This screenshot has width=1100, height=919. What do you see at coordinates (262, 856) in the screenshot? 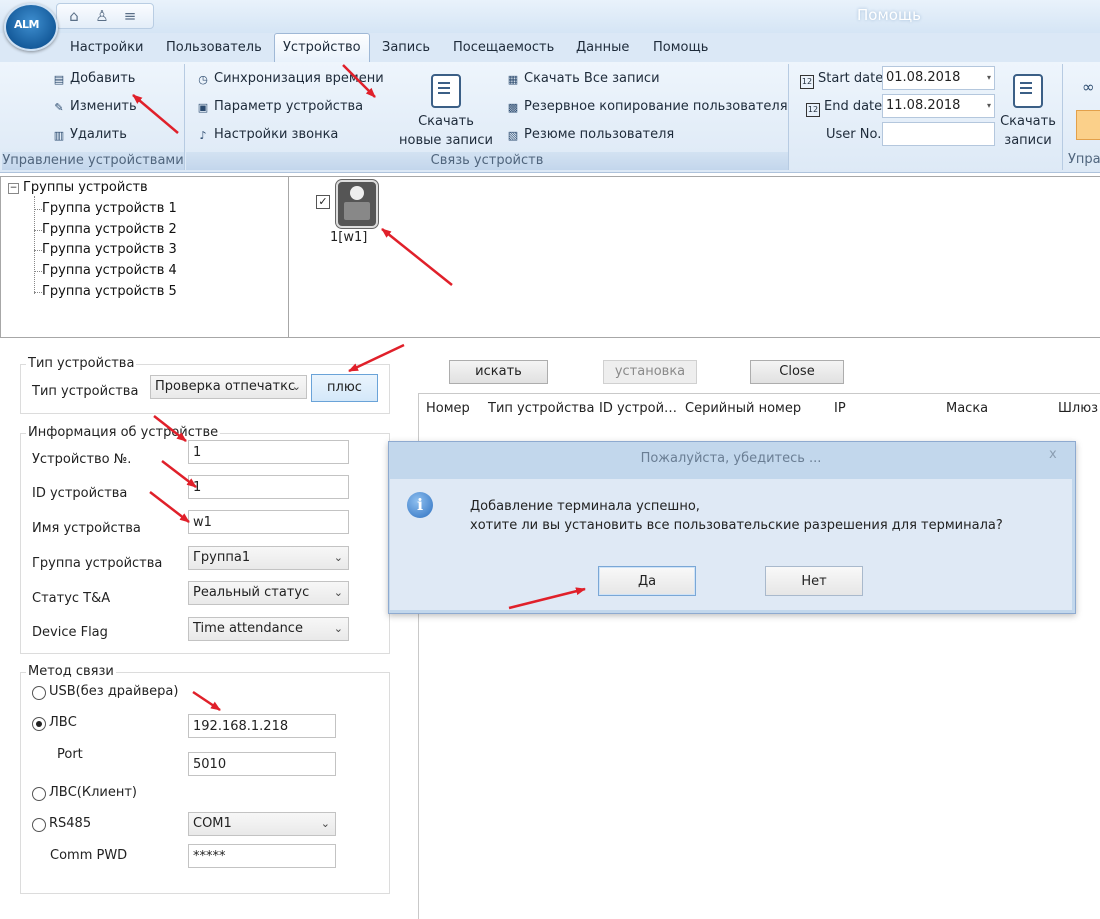
I see `comm-pwd-input: *****` at bounding box center [262, 856].